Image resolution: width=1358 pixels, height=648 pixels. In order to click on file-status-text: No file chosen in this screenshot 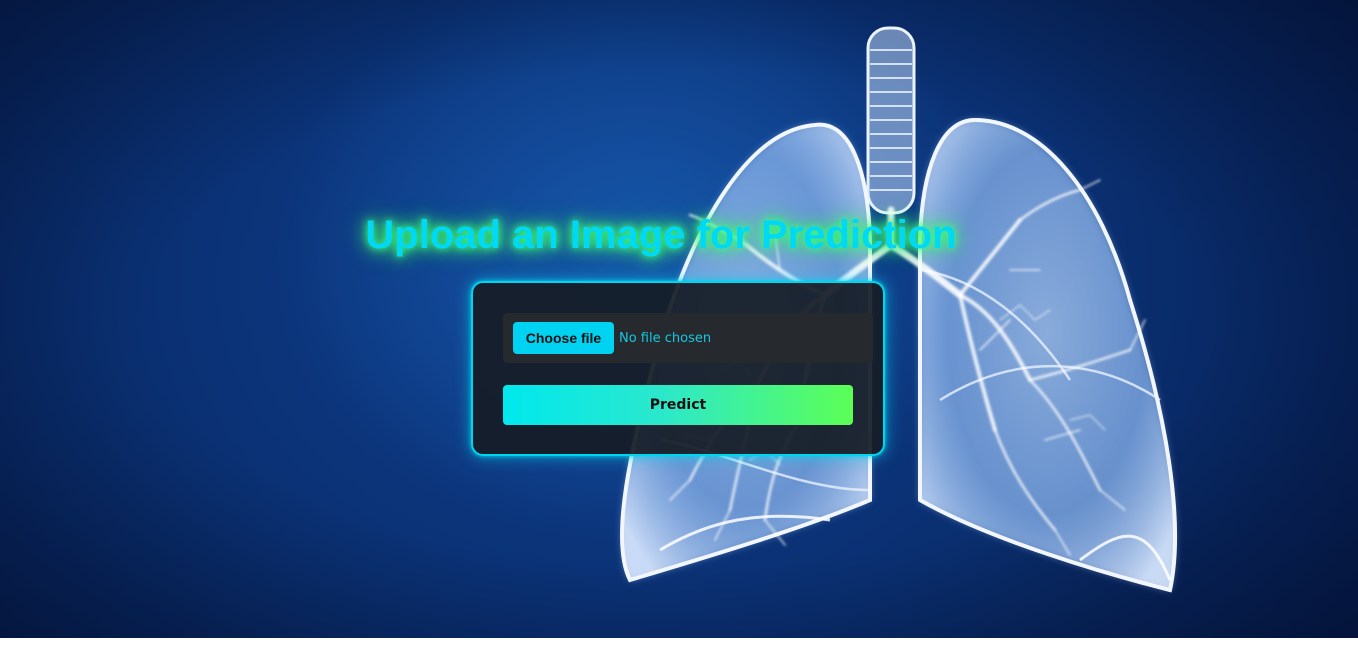, I will do `click(665, 338)`.